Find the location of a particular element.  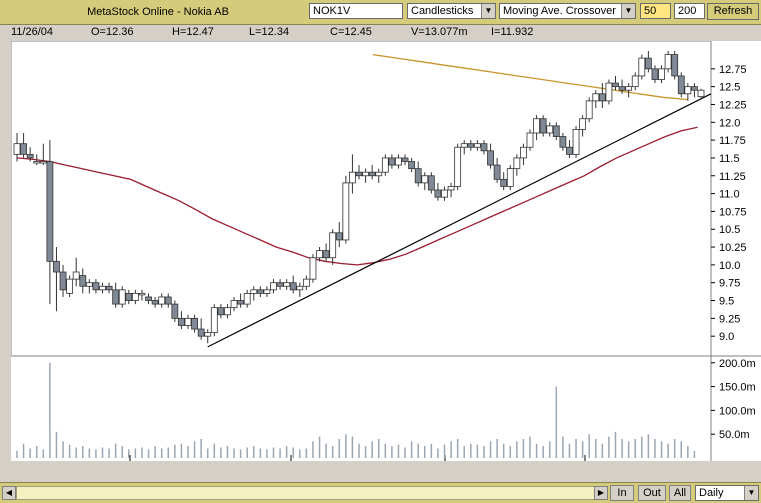

volume-tick-label: 50.0m is located at coordinates (734, 435).